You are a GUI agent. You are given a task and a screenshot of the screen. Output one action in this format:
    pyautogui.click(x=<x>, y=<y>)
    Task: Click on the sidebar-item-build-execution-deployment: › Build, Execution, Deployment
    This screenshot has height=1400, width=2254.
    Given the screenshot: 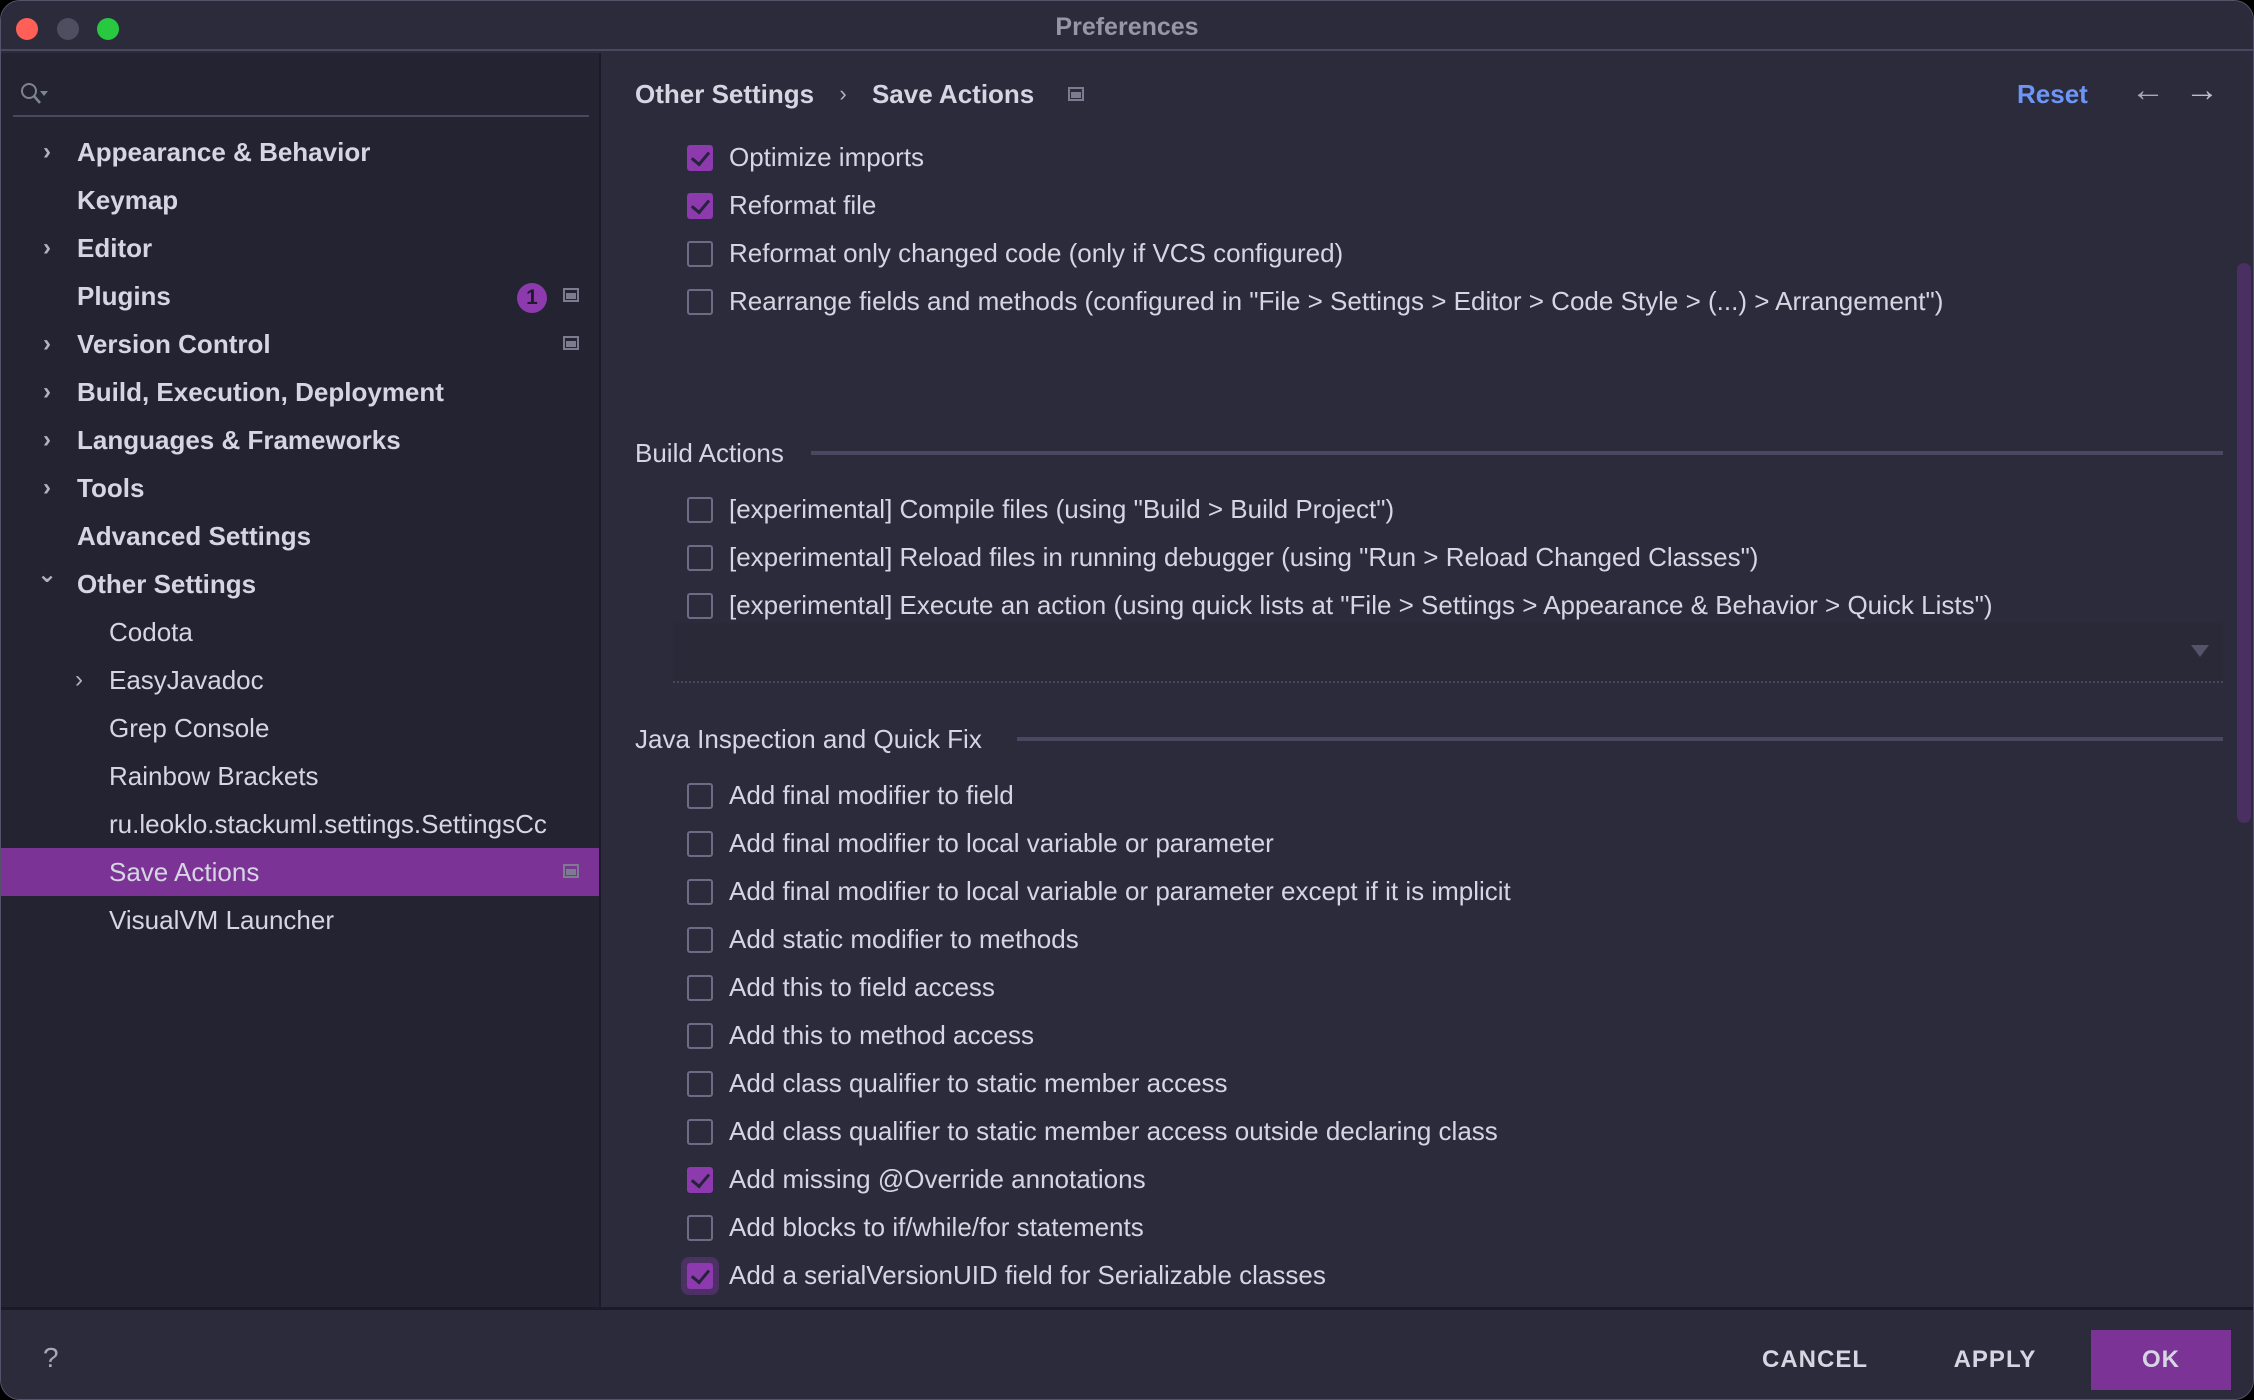 What is the action you would take?
    pyautogui.click(x=300, y=392)
    